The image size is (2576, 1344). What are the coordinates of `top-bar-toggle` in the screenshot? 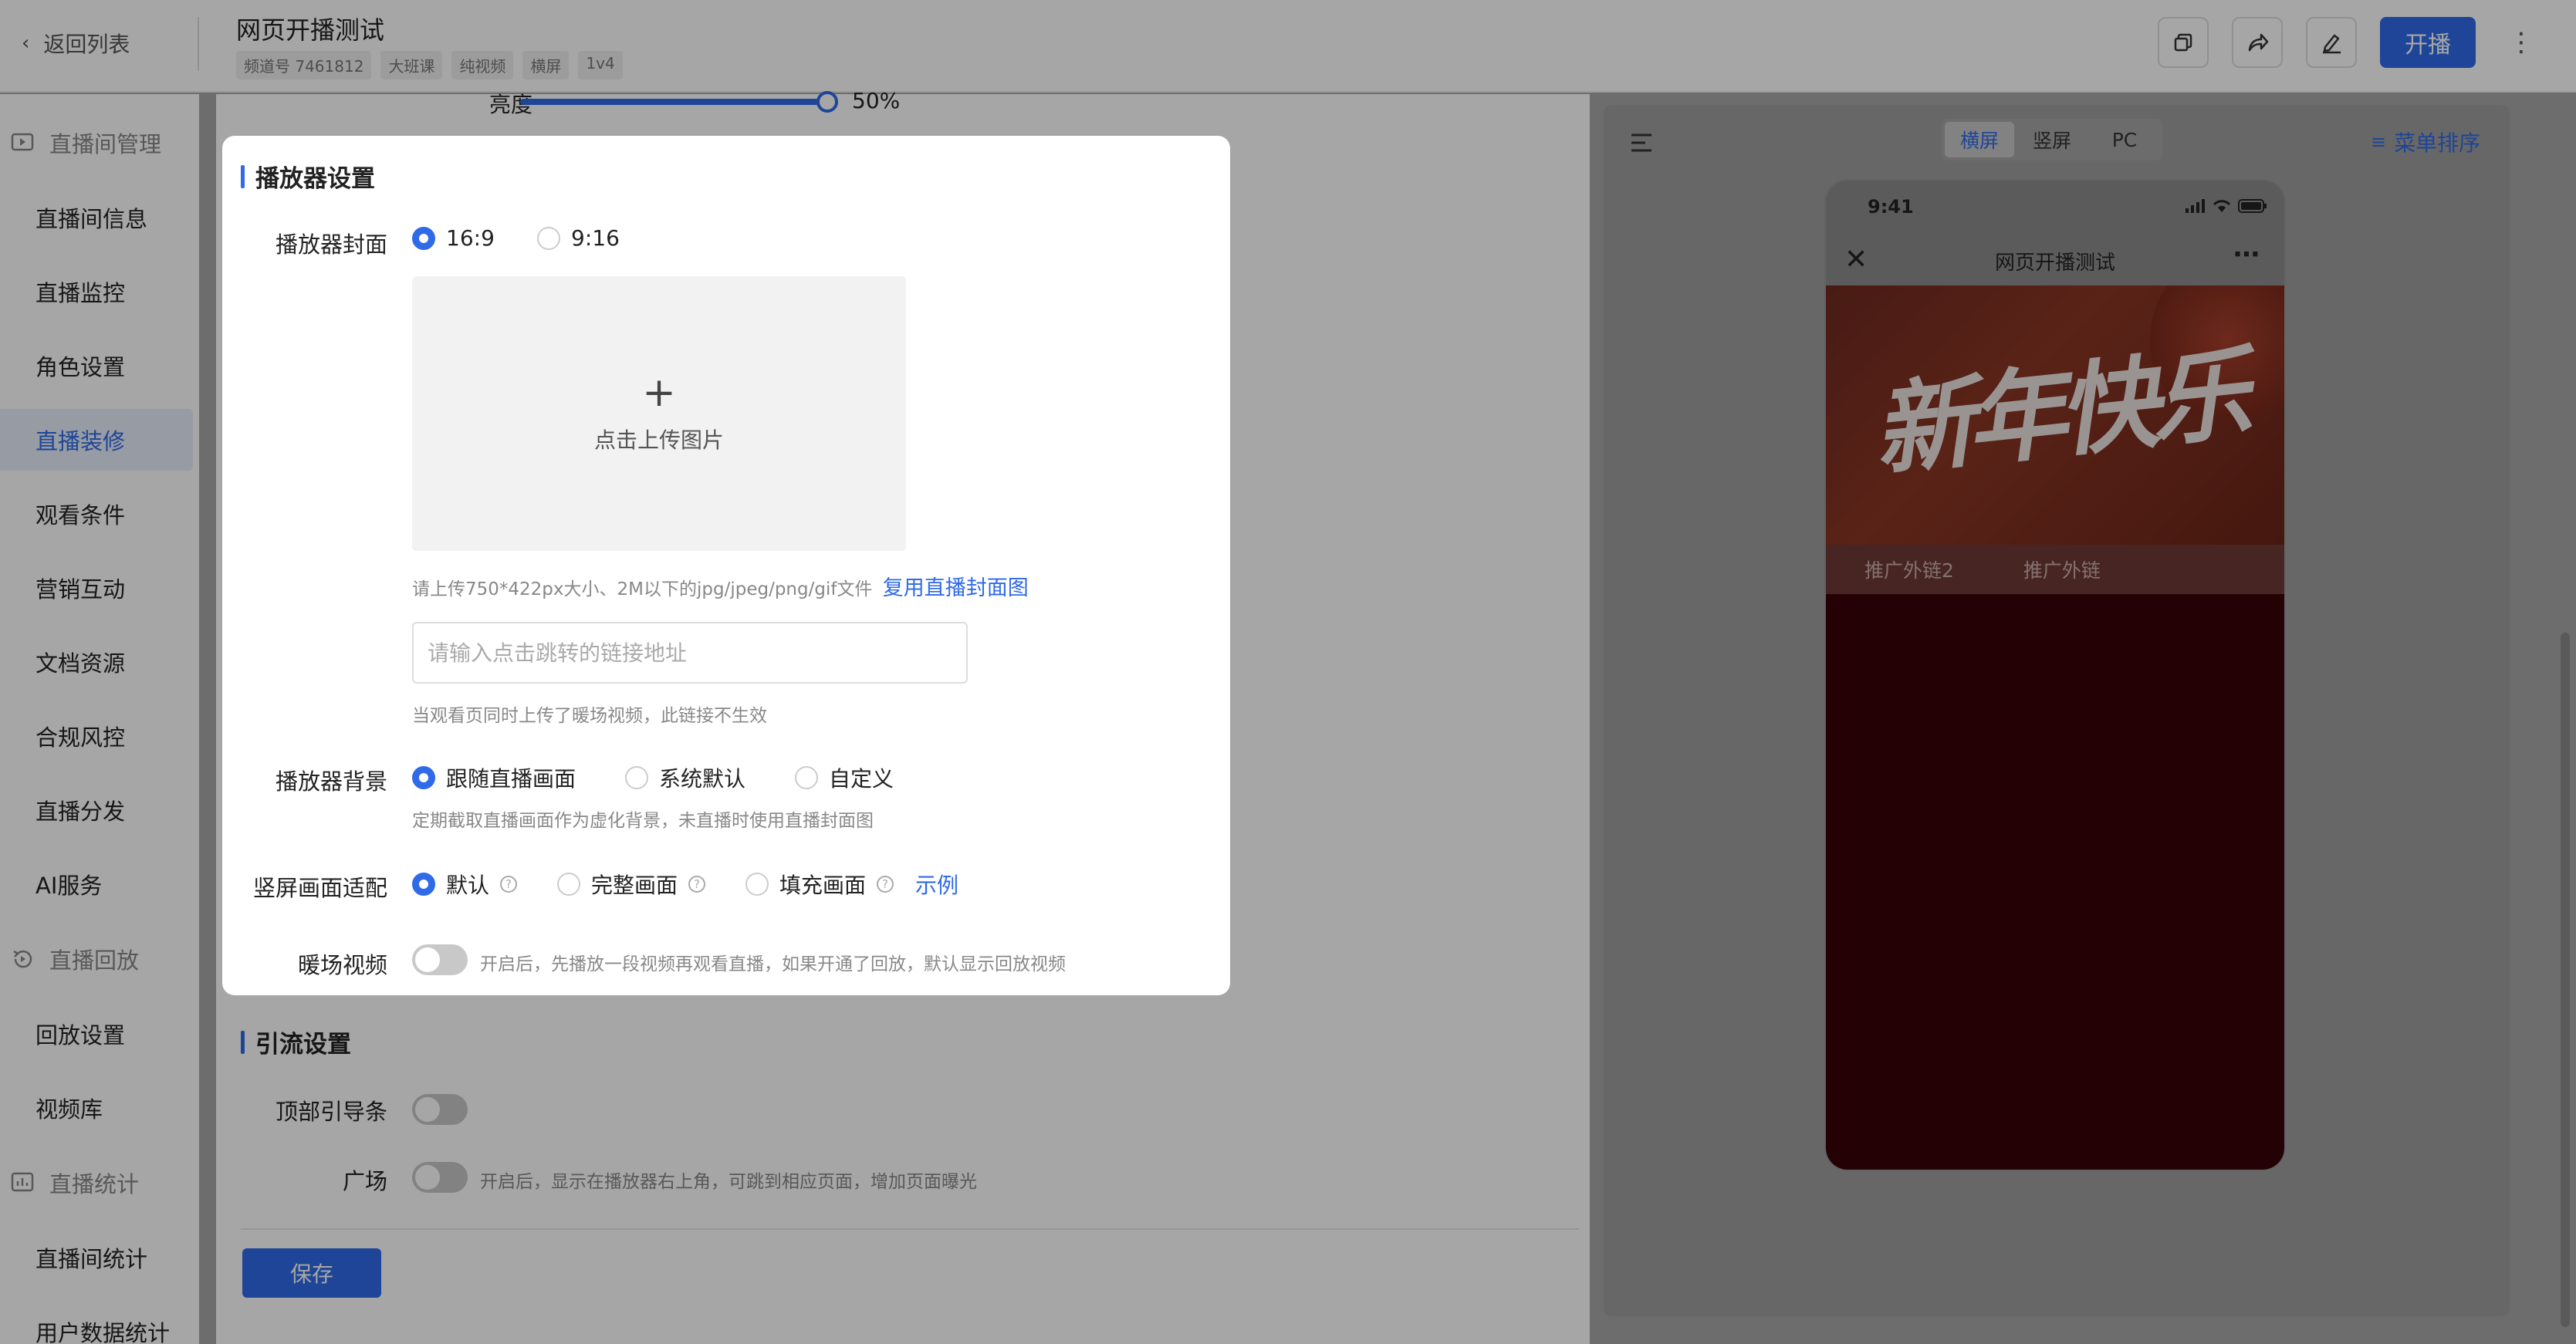 It's located at (440, 1109).